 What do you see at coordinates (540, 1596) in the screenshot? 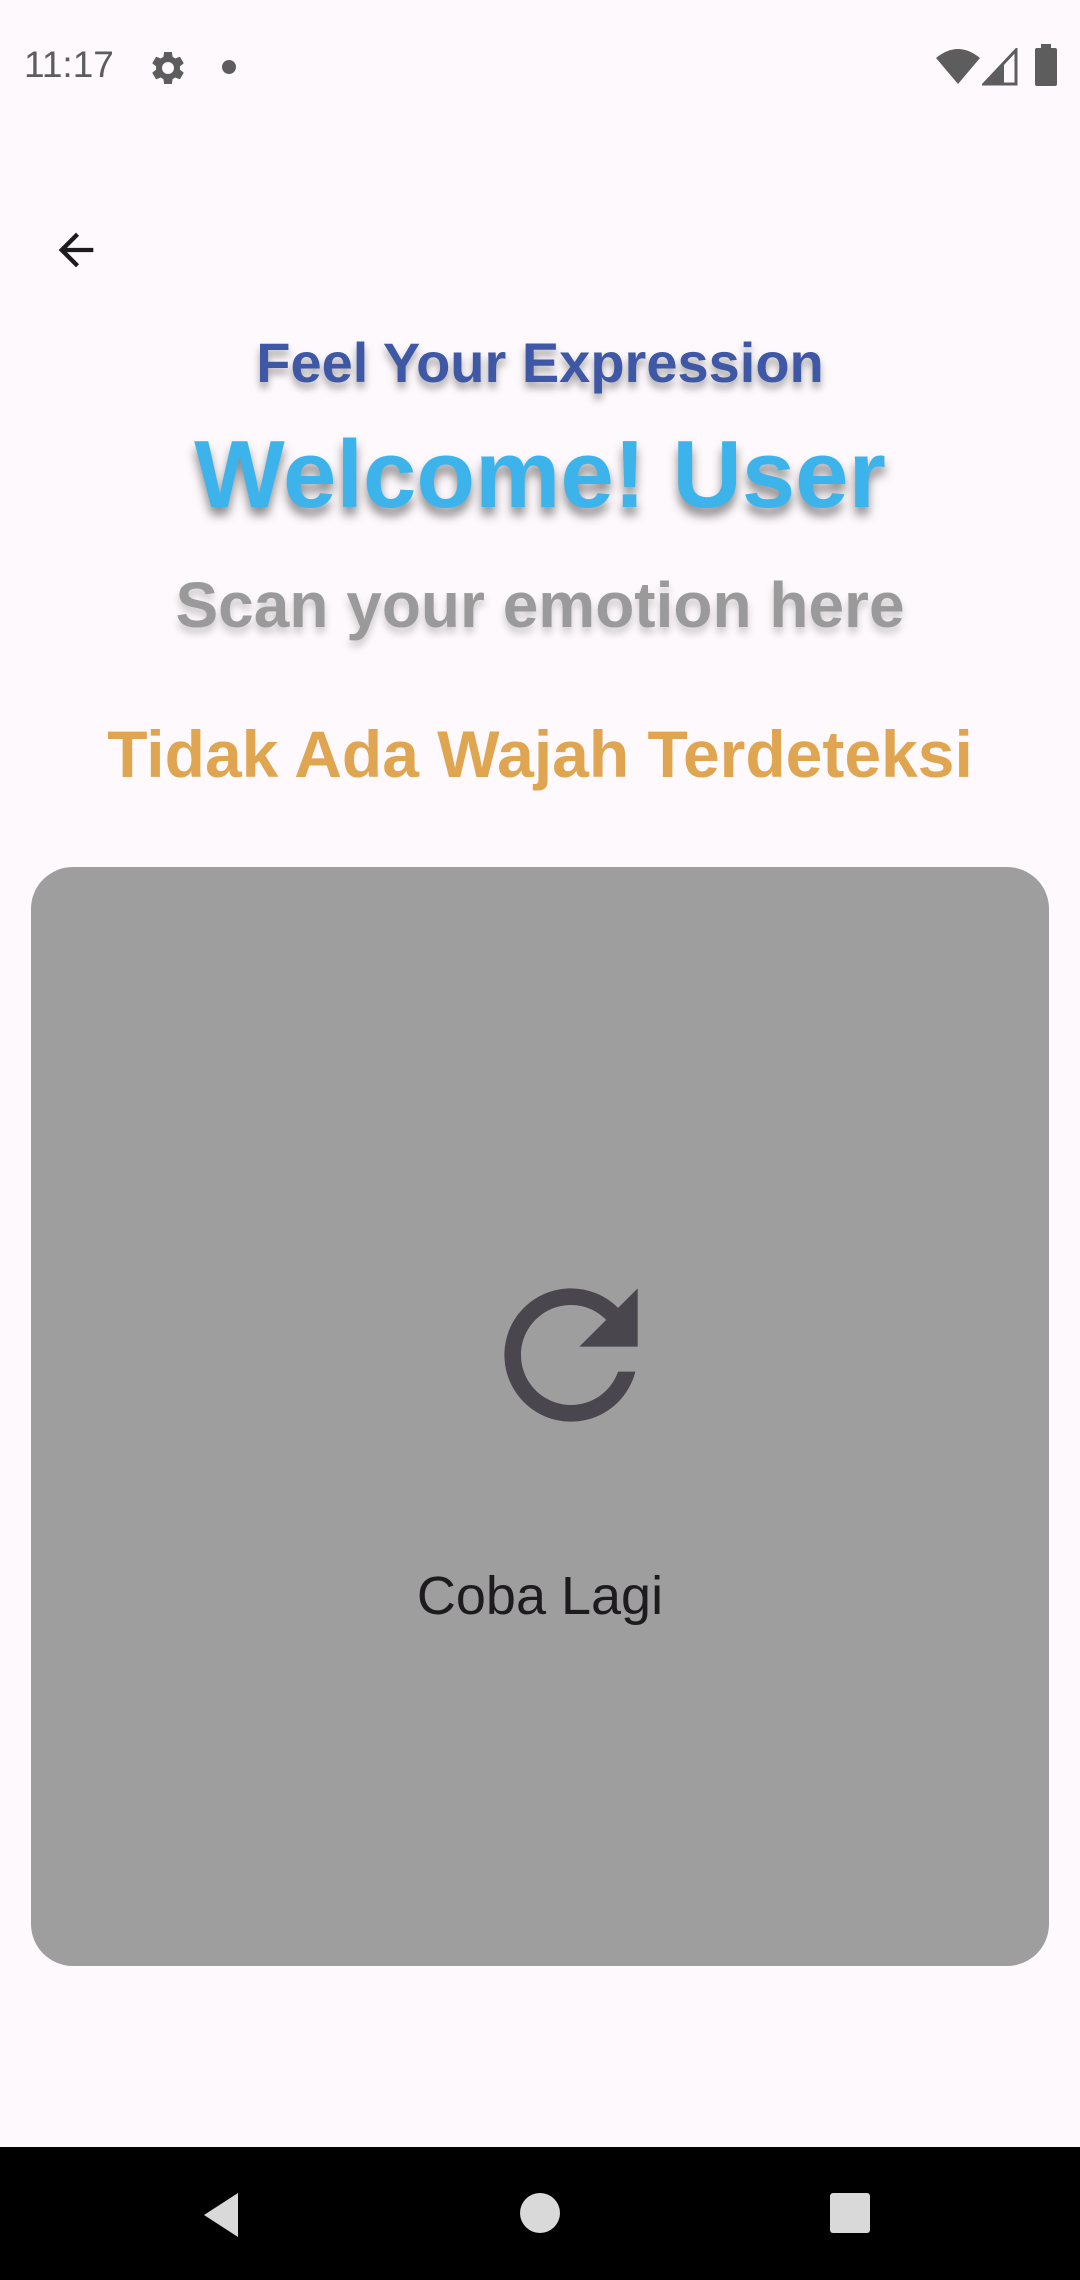
I see `retry-label: Coba Lagi` at bounding box center [540, 1596].